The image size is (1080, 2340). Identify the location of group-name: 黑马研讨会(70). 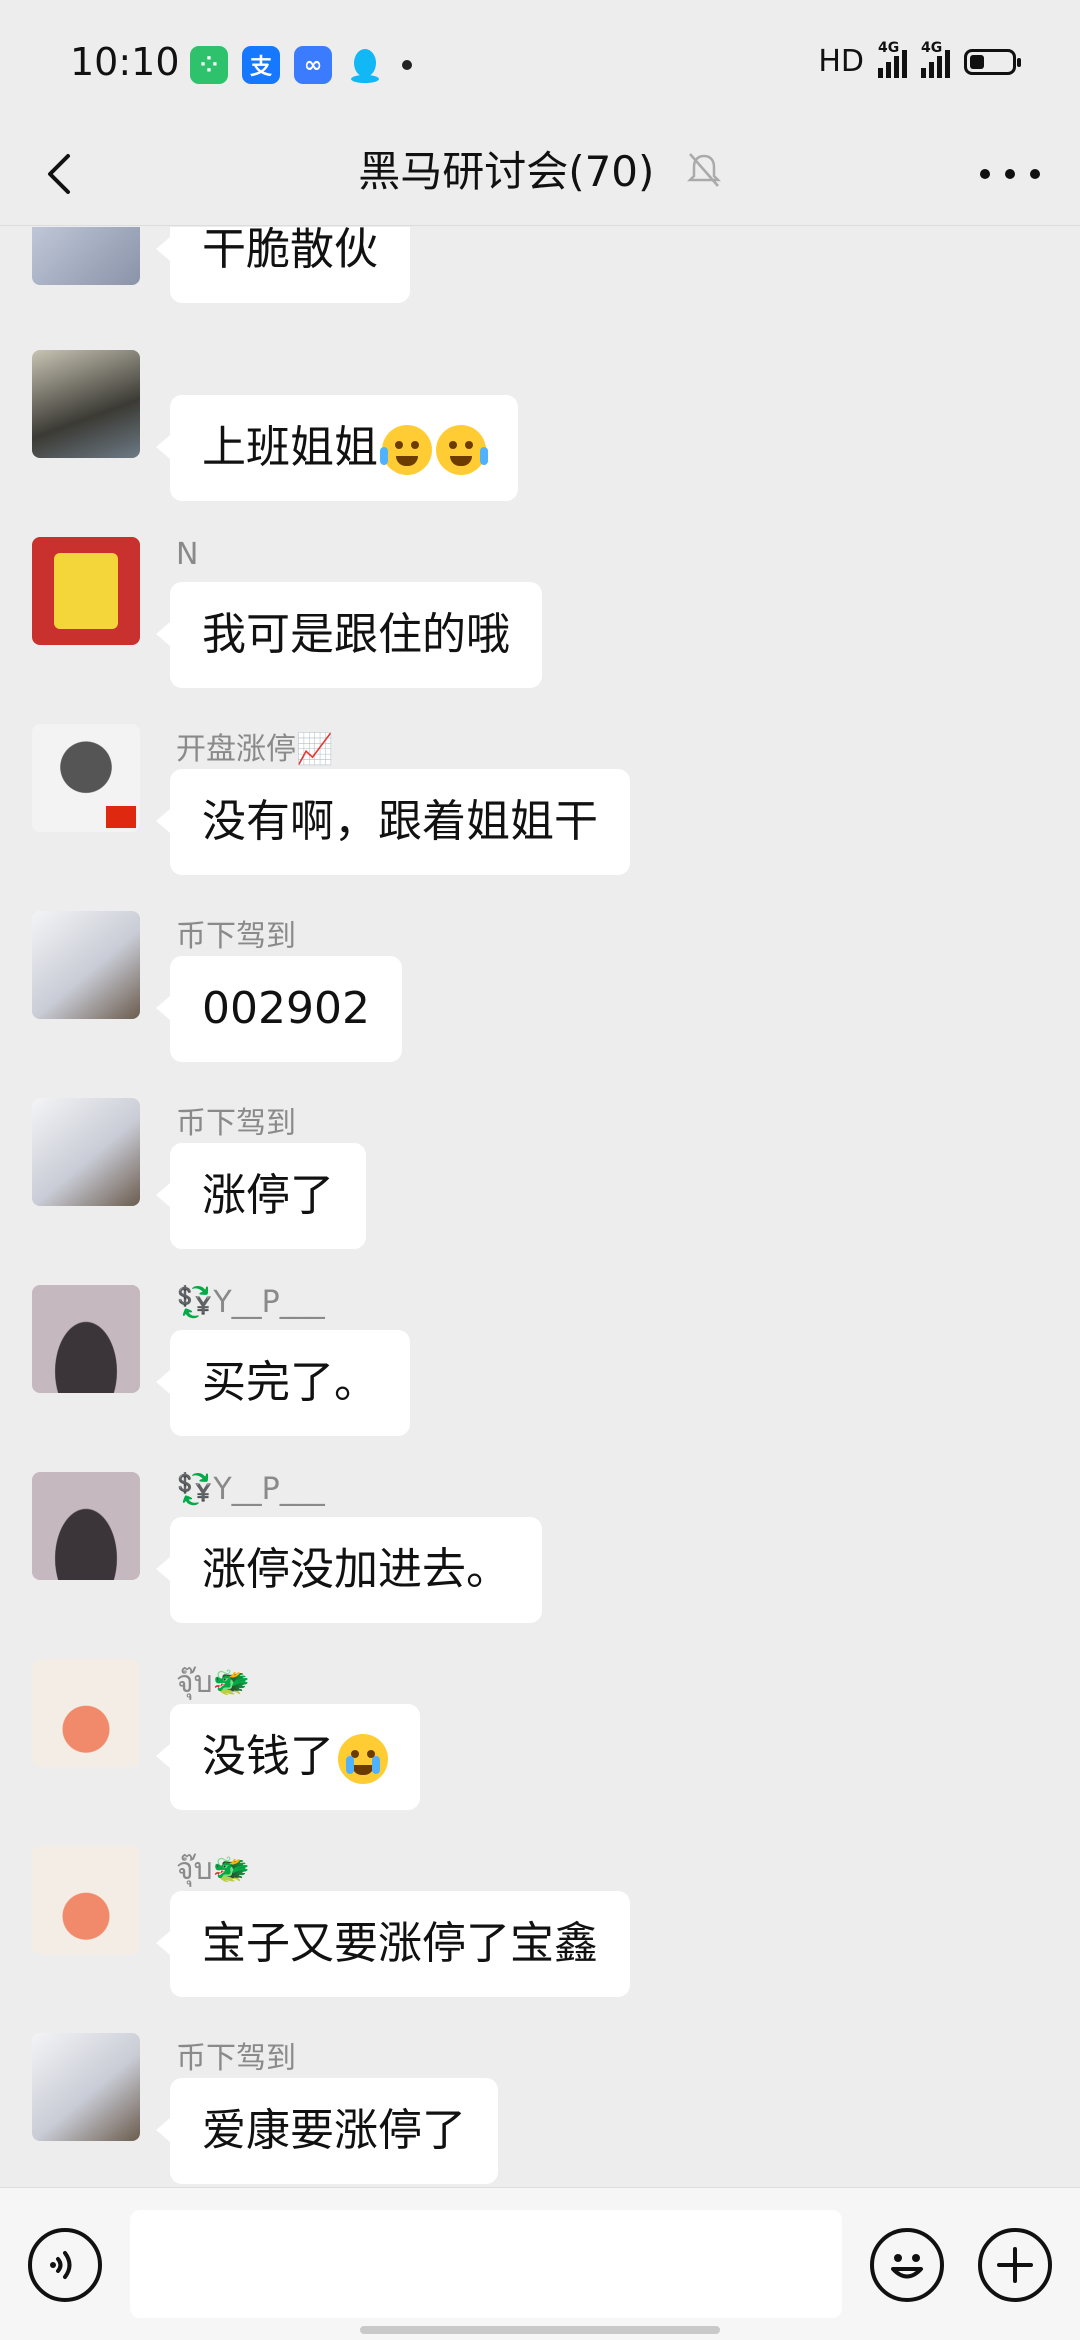
(506, 171).